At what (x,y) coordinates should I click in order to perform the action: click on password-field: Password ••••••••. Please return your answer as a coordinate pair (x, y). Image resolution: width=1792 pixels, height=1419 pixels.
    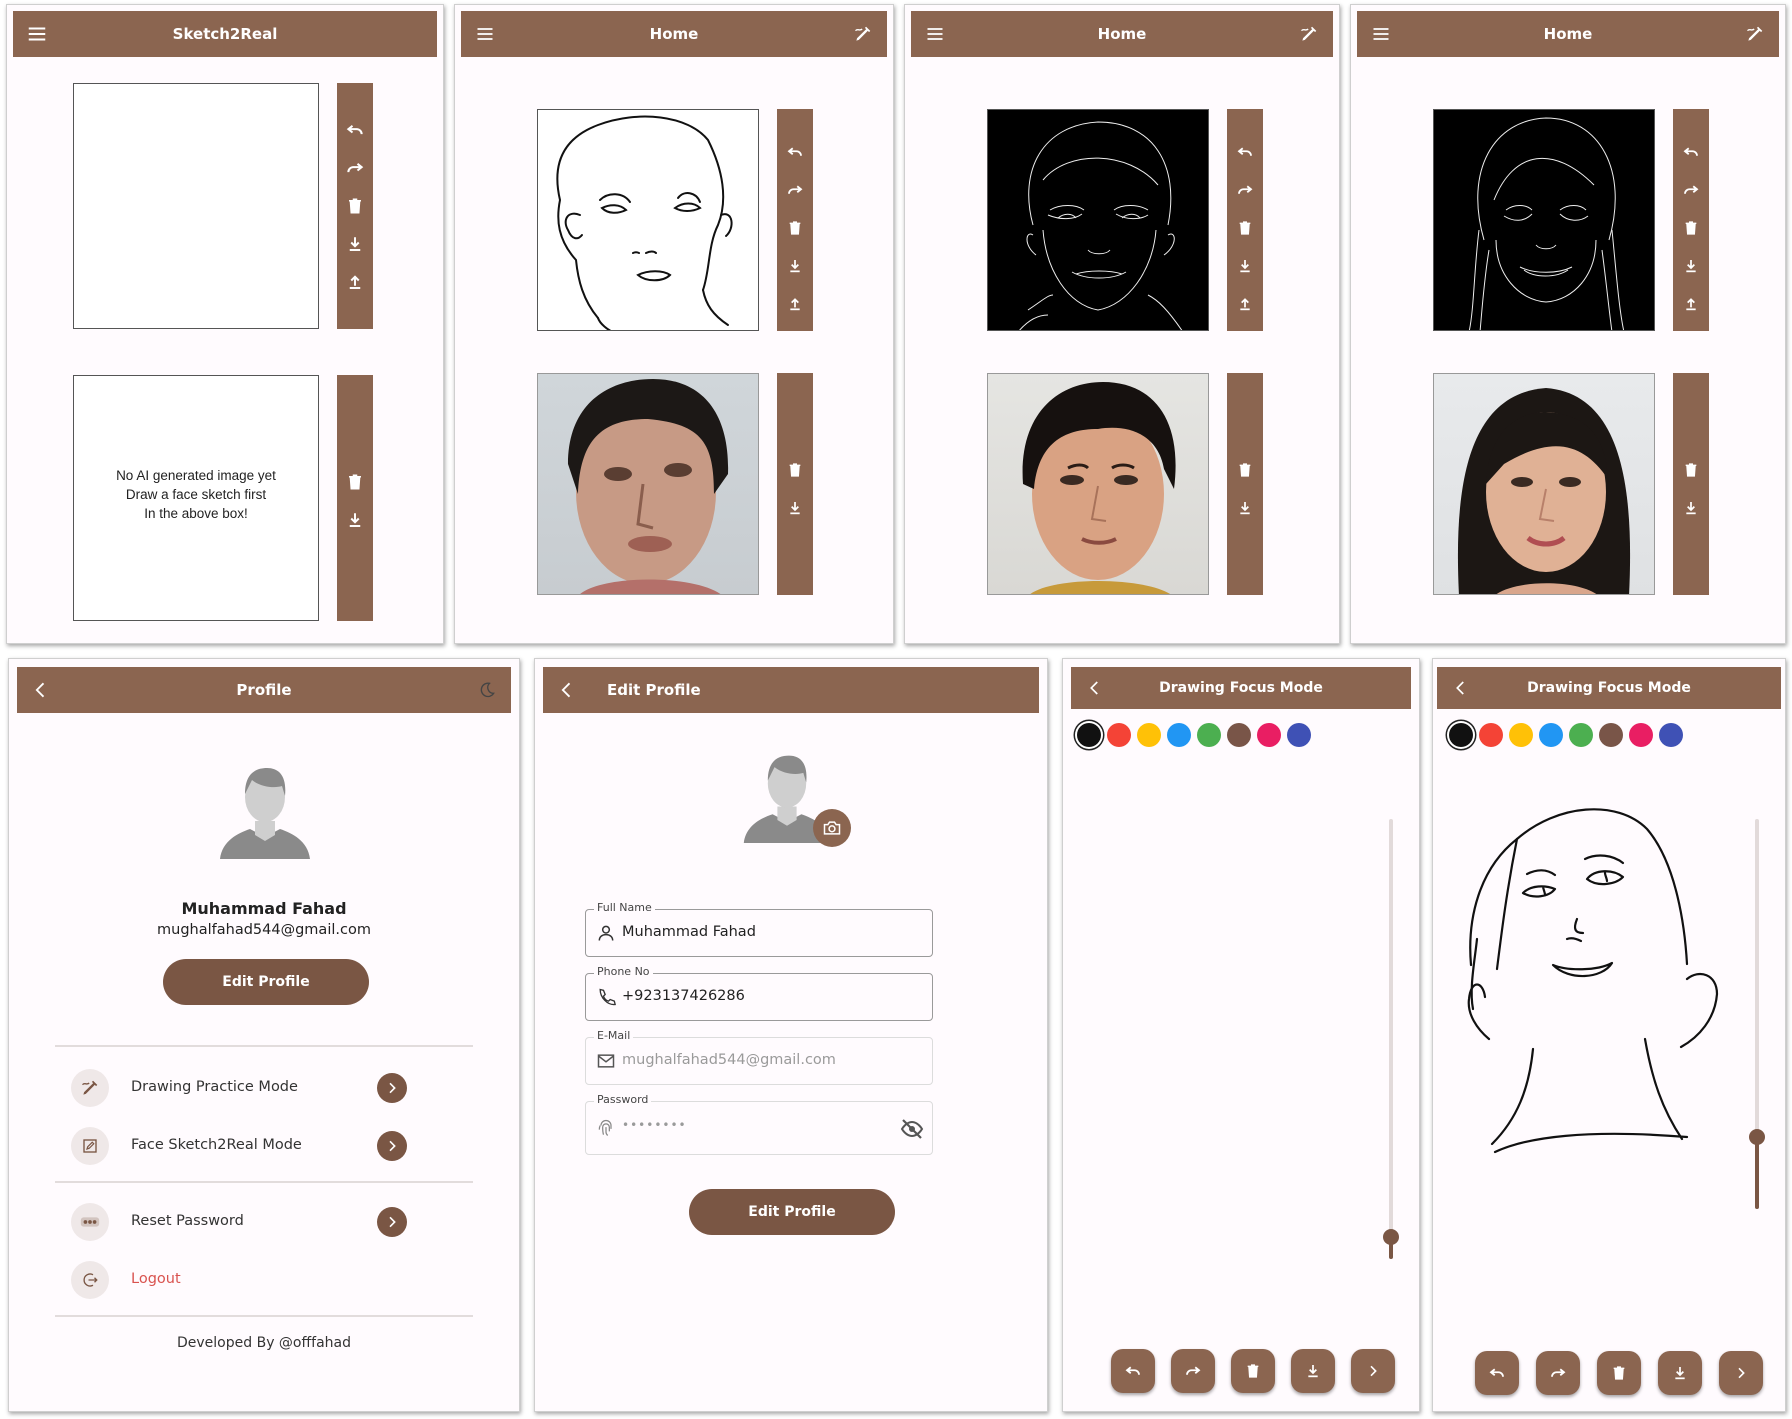
    Looking at the image, I should click on (759, 1124).